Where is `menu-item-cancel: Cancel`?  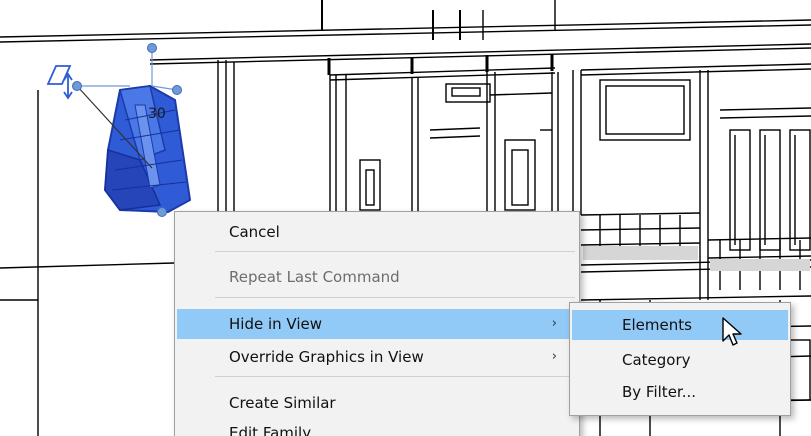
menu-item-cancel: Cancel is located at coordinates (377, 232).